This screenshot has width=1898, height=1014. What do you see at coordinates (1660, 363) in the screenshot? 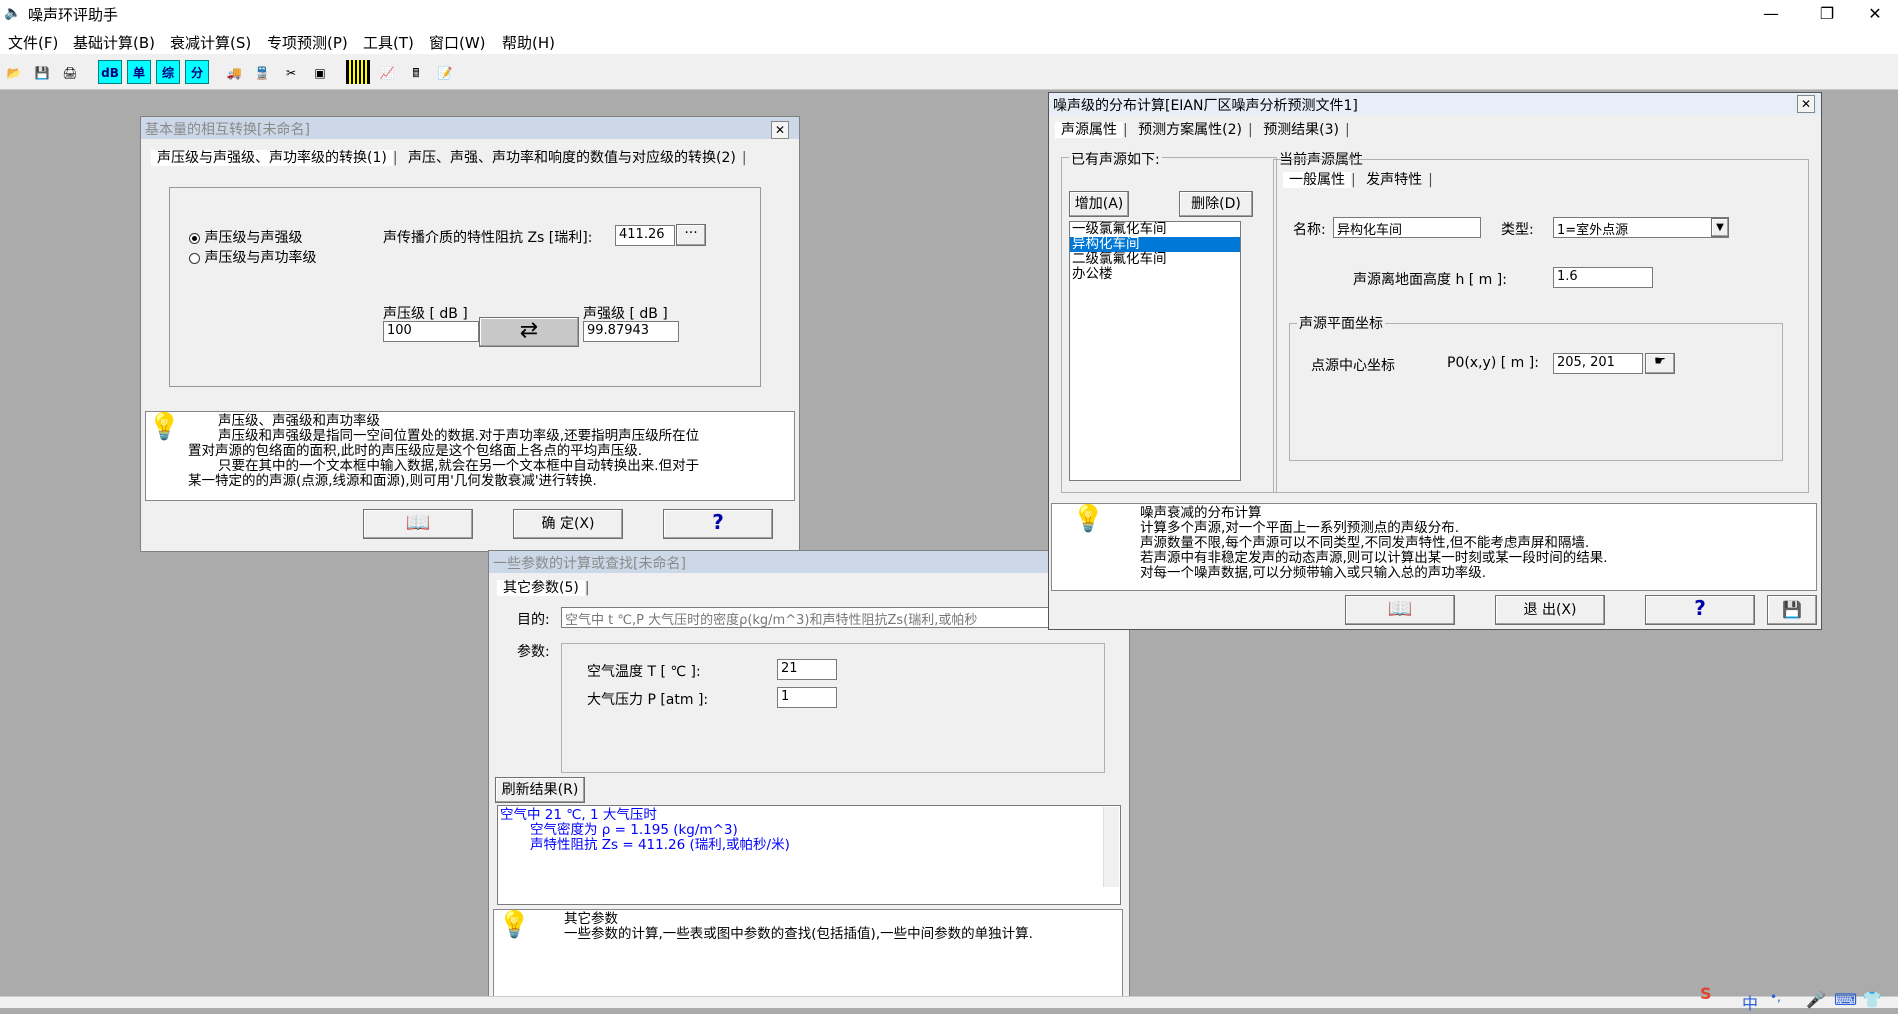
I see `hand-pointer-icon: ☛` at bounding box center [1660, 363].